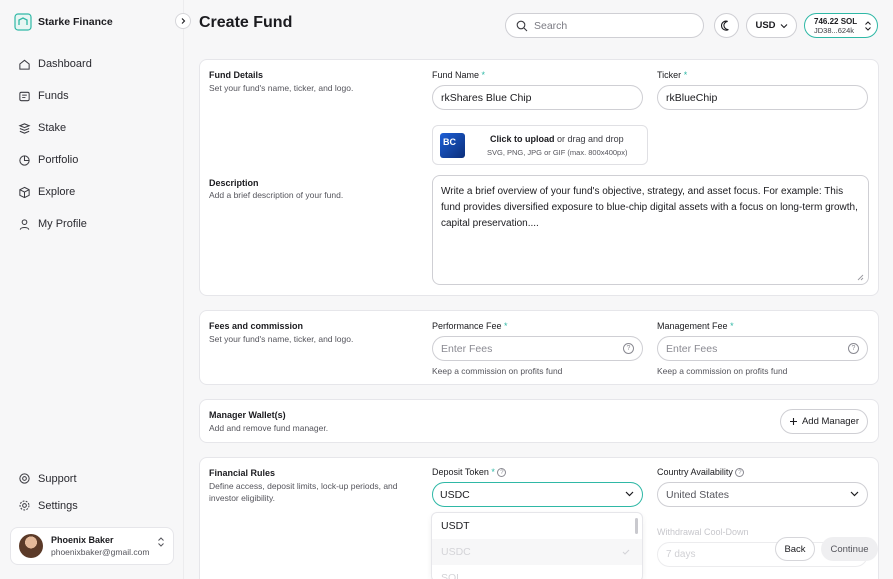 The width and height of the screenshot is (893, 579). I want to click on withdrawal-cooldown-label: Withdrawal Cool-Down, so click(703, 532).